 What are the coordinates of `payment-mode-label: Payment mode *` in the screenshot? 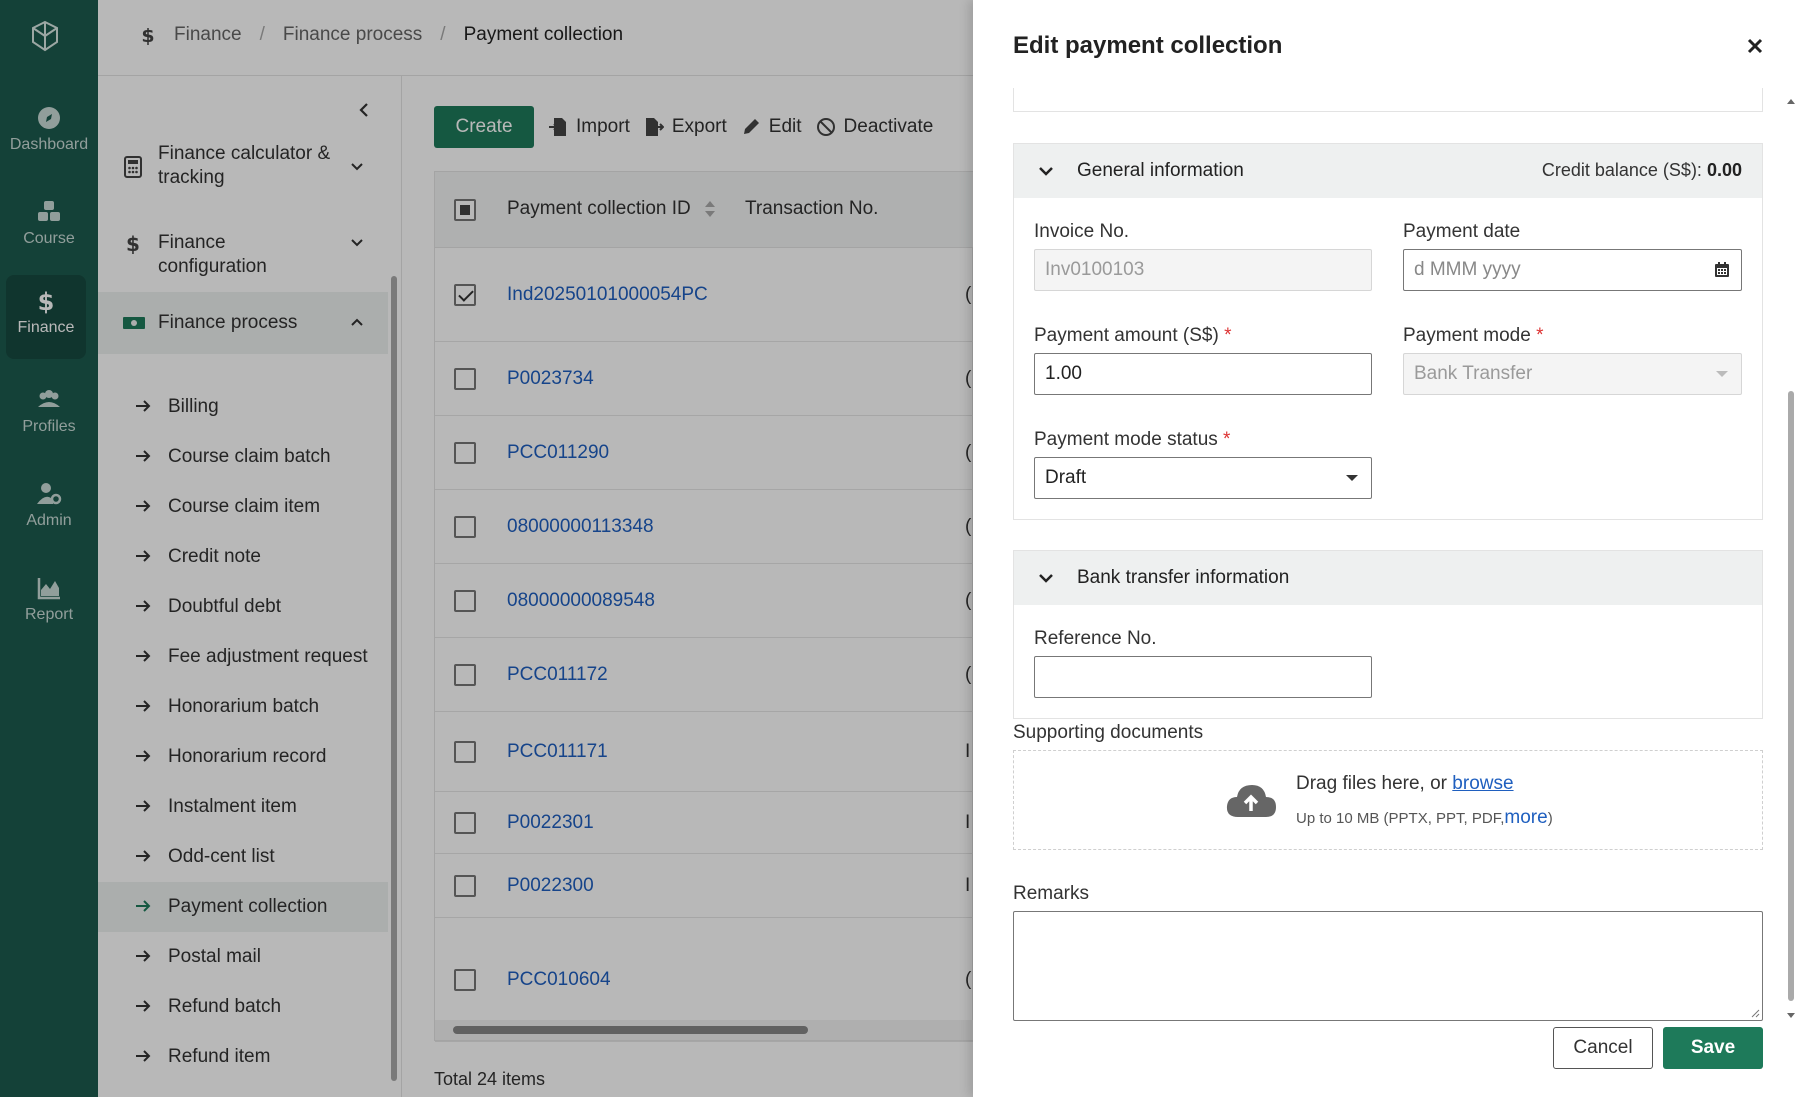 It's located at (1473, 336).